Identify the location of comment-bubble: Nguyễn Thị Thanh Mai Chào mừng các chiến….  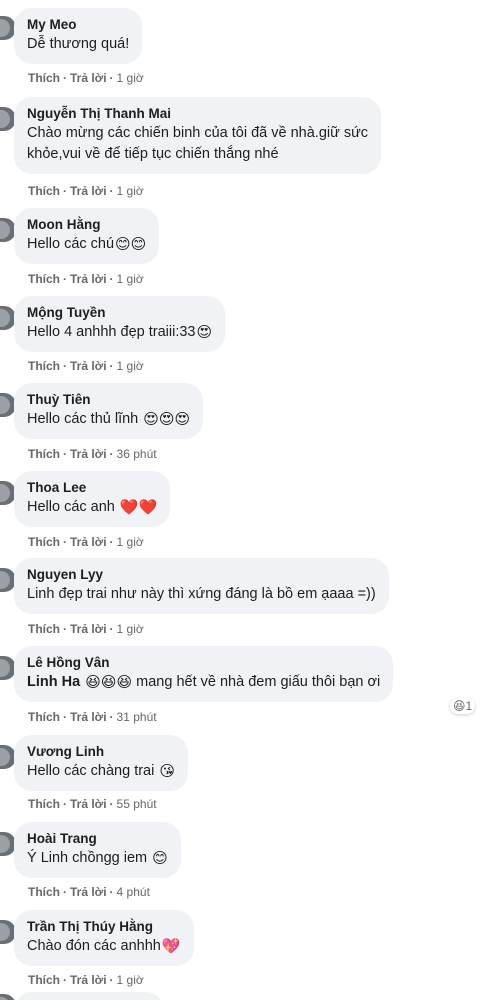
(198, 135).